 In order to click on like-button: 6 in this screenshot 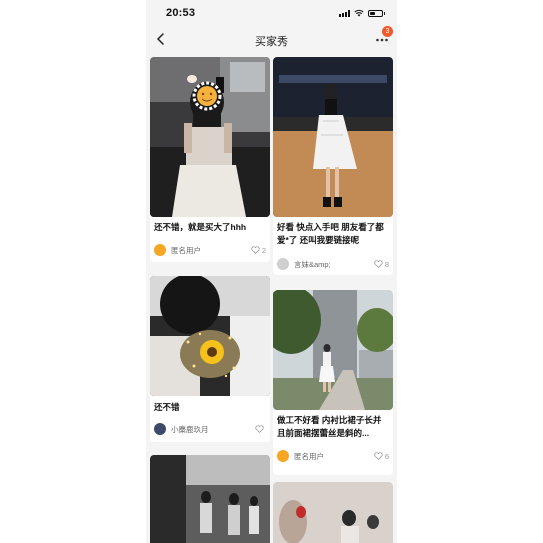, I will do `click(381, 456)`.